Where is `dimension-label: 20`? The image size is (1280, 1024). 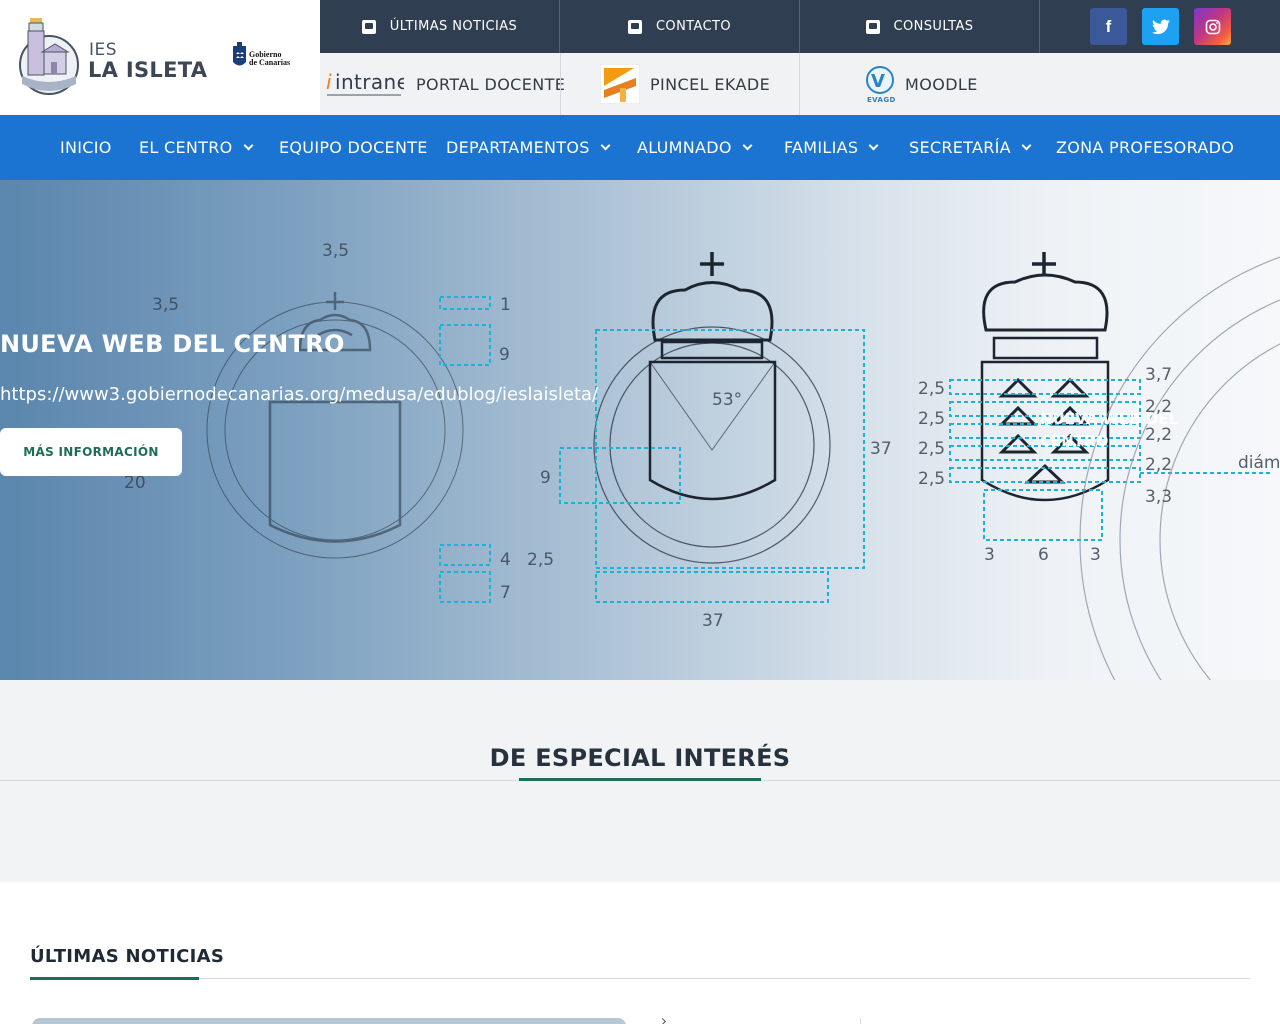
dimension-label: 20 is located at coordinates (135, 483).